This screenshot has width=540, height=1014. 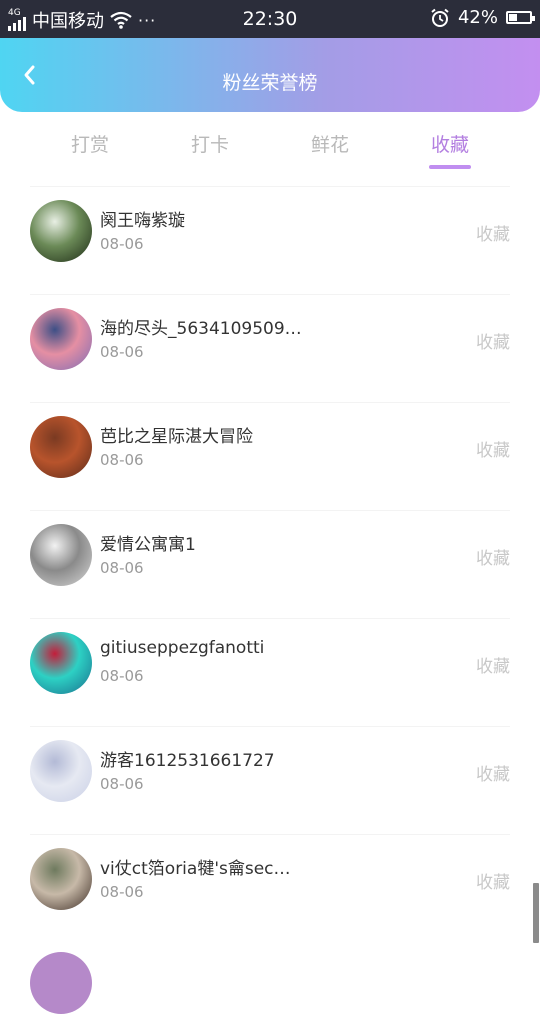 I want to click on battery-icon, so click(x=520, y=17).